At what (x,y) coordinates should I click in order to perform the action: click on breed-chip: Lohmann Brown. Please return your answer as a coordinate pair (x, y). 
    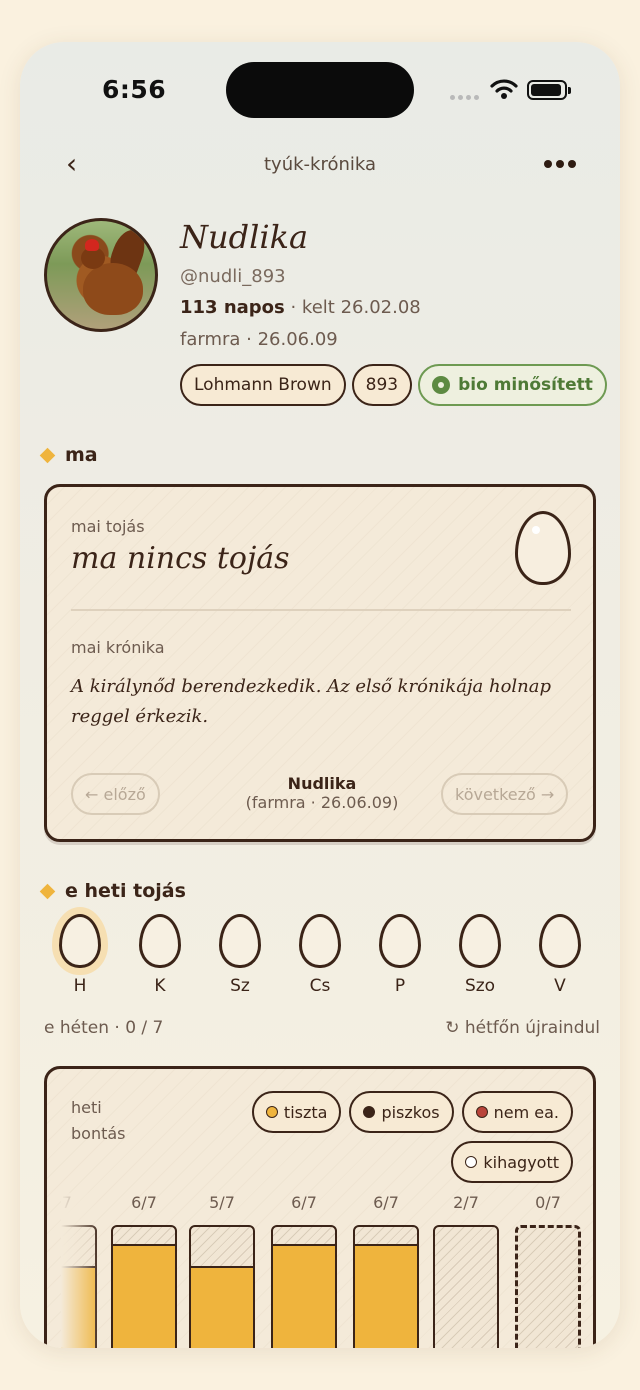
    Looking at the image, I should click on (263, 385).